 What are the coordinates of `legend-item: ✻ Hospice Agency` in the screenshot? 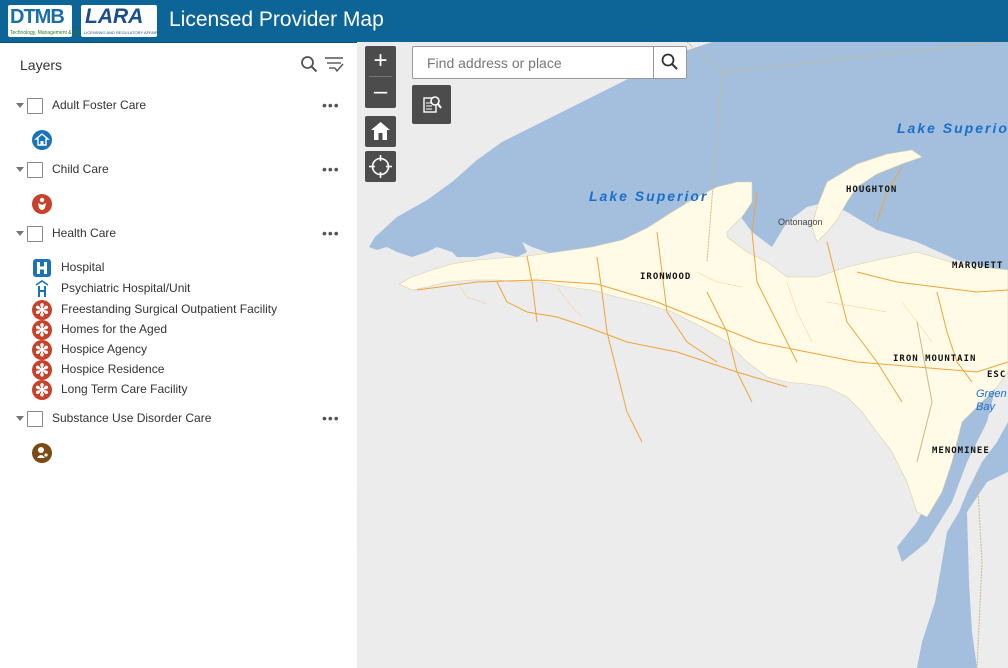 It's located at (182, 350).